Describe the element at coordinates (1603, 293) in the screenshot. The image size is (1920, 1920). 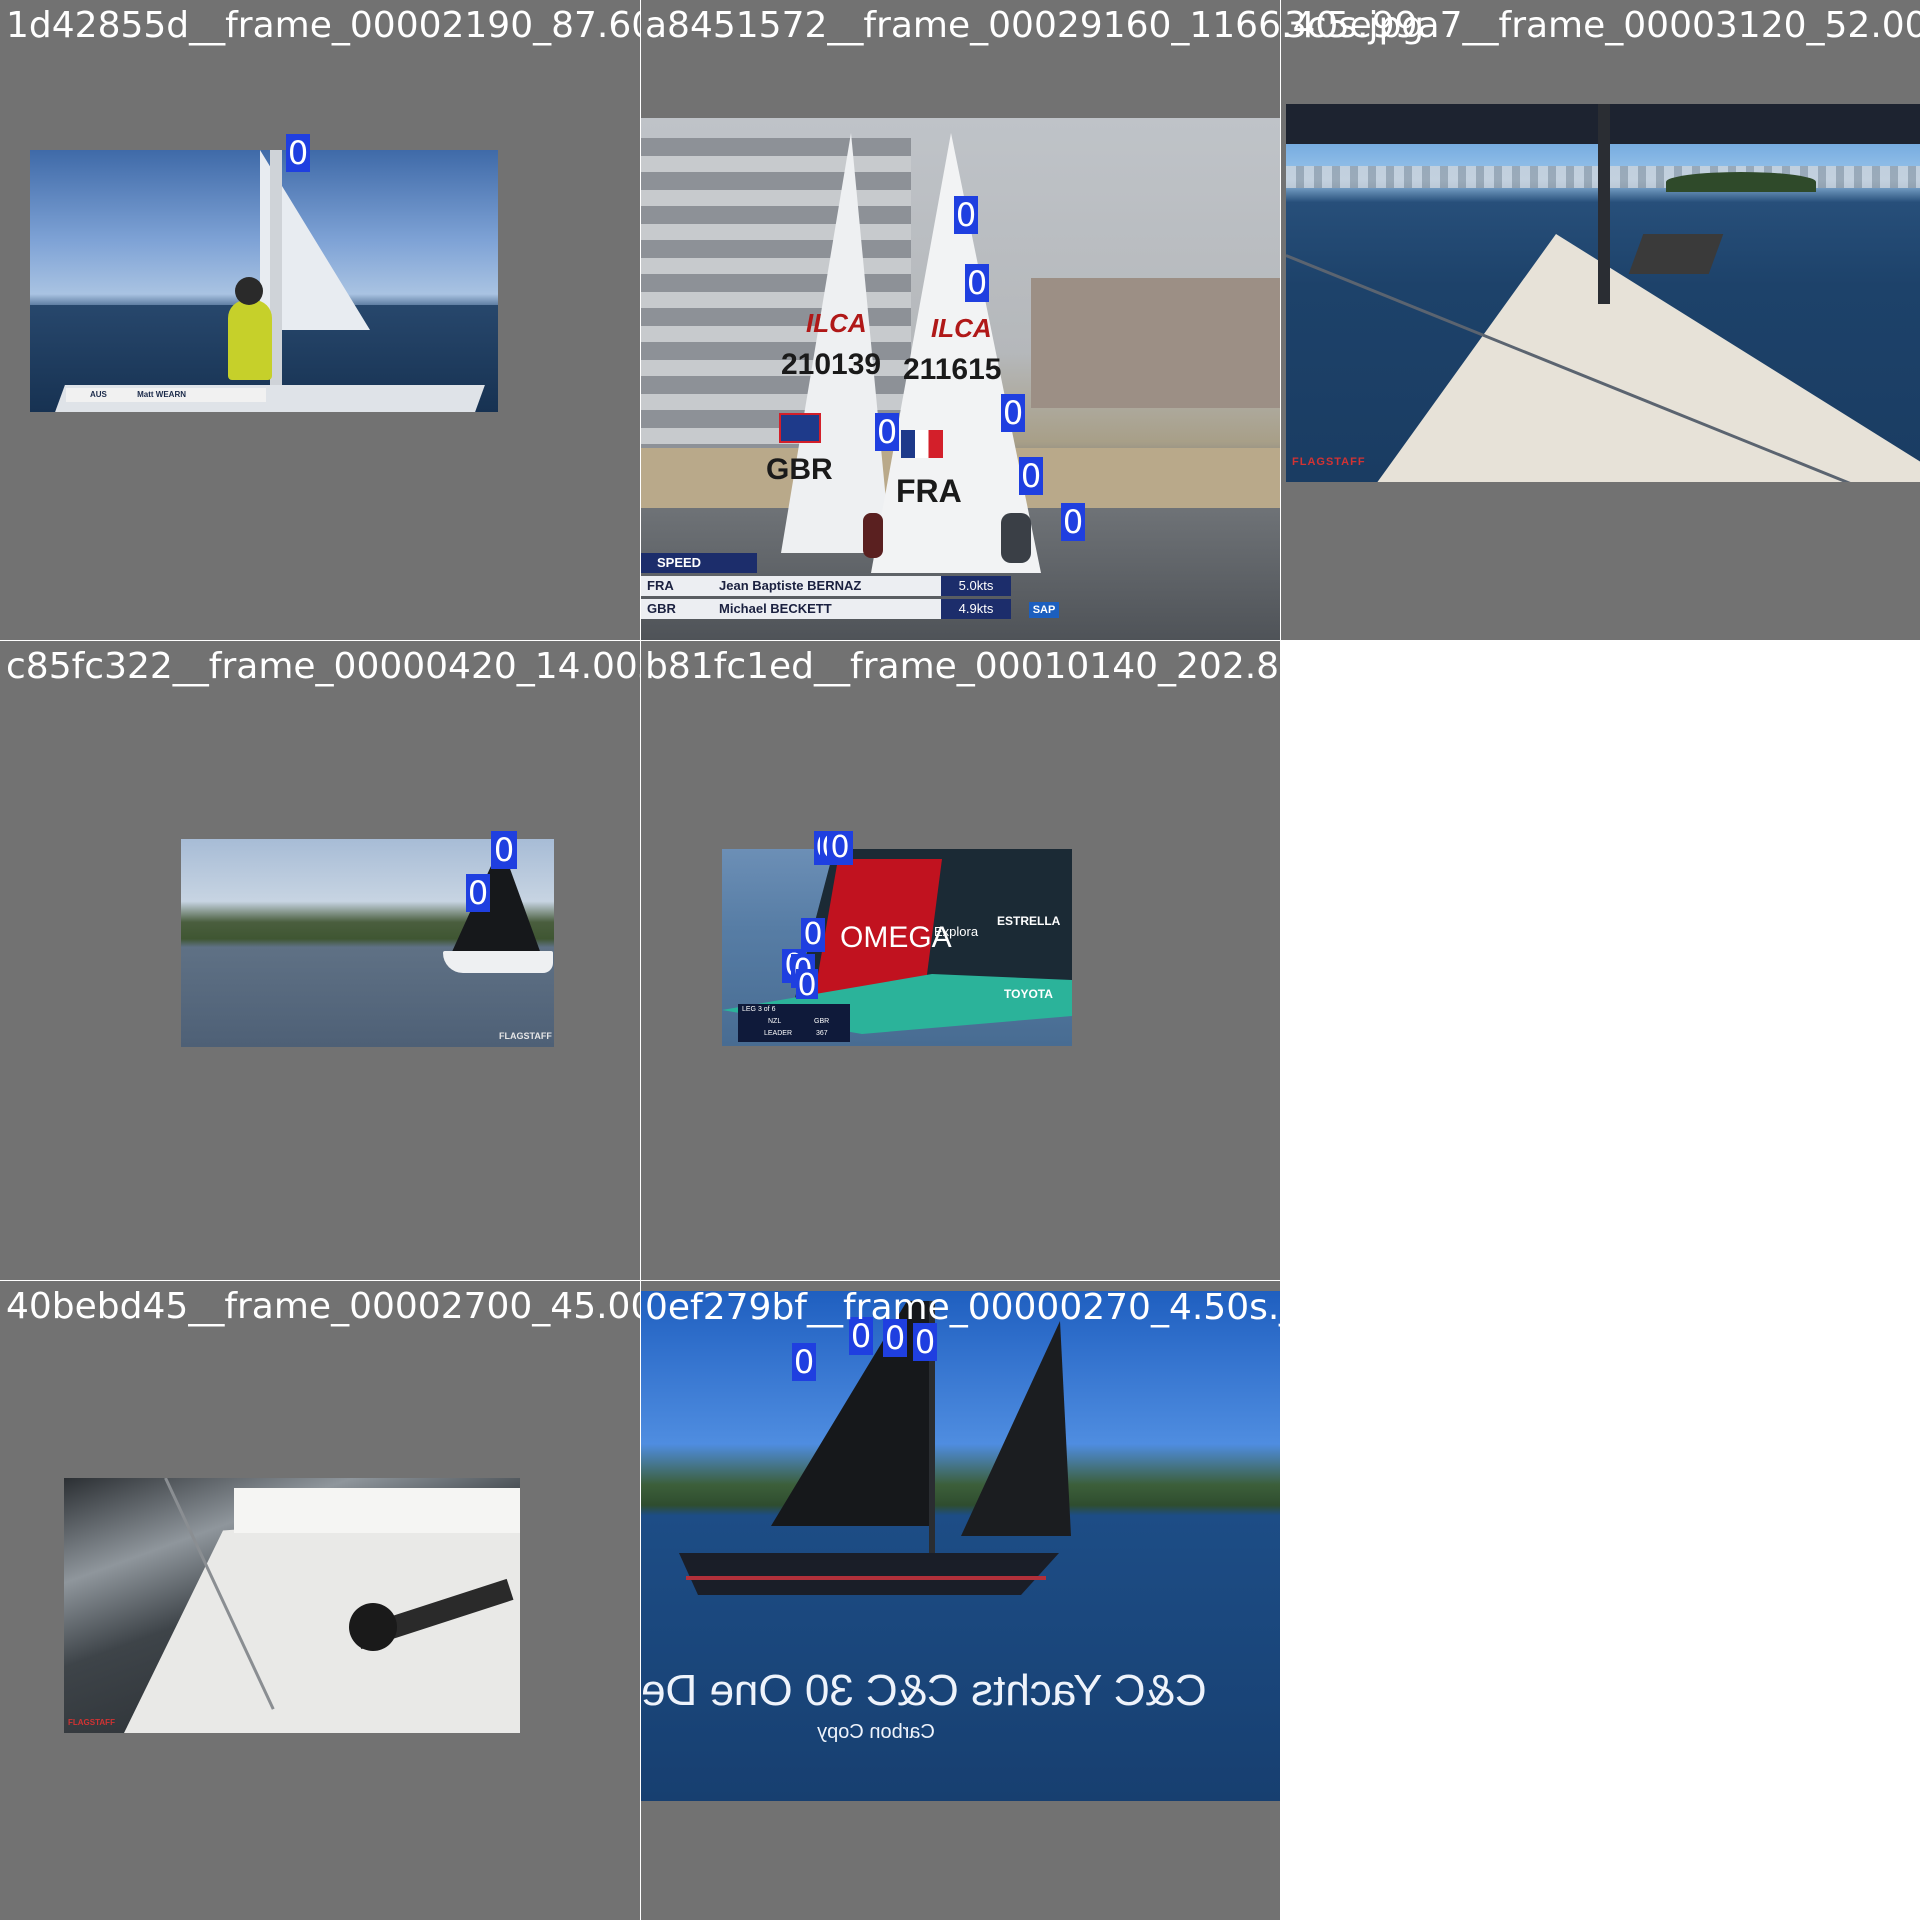
I see `tile-image-3: FLAGSTAFF` at that location.